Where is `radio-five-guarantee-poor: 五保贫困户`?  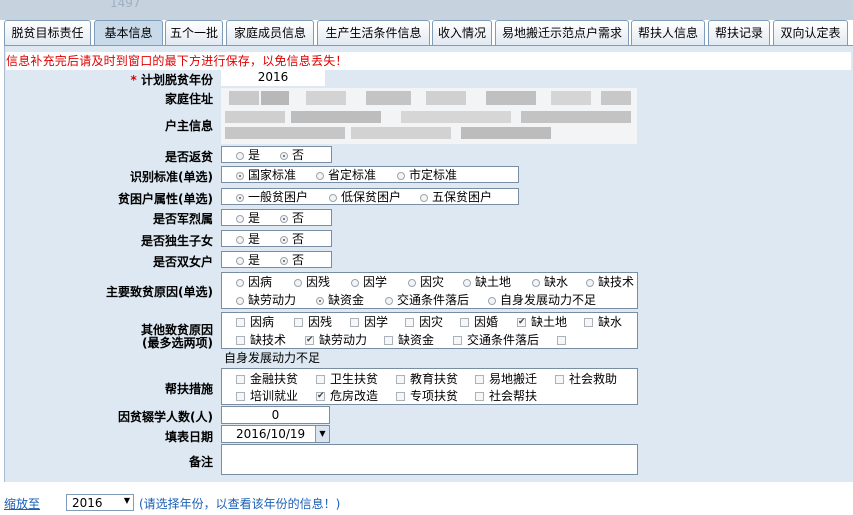 radio-five-guarantee-poor: 五保贫困户 is located at coordinates (456, 197).